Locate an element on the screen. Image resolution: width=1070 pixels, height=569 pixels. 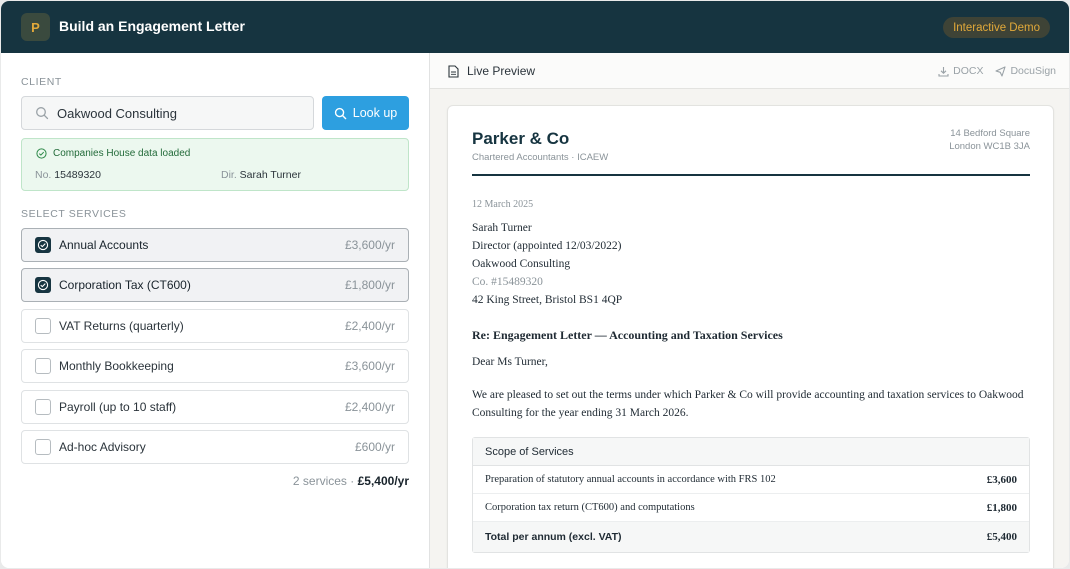
director: Dir. Sarah Turner is located at coordinates (261, 175).